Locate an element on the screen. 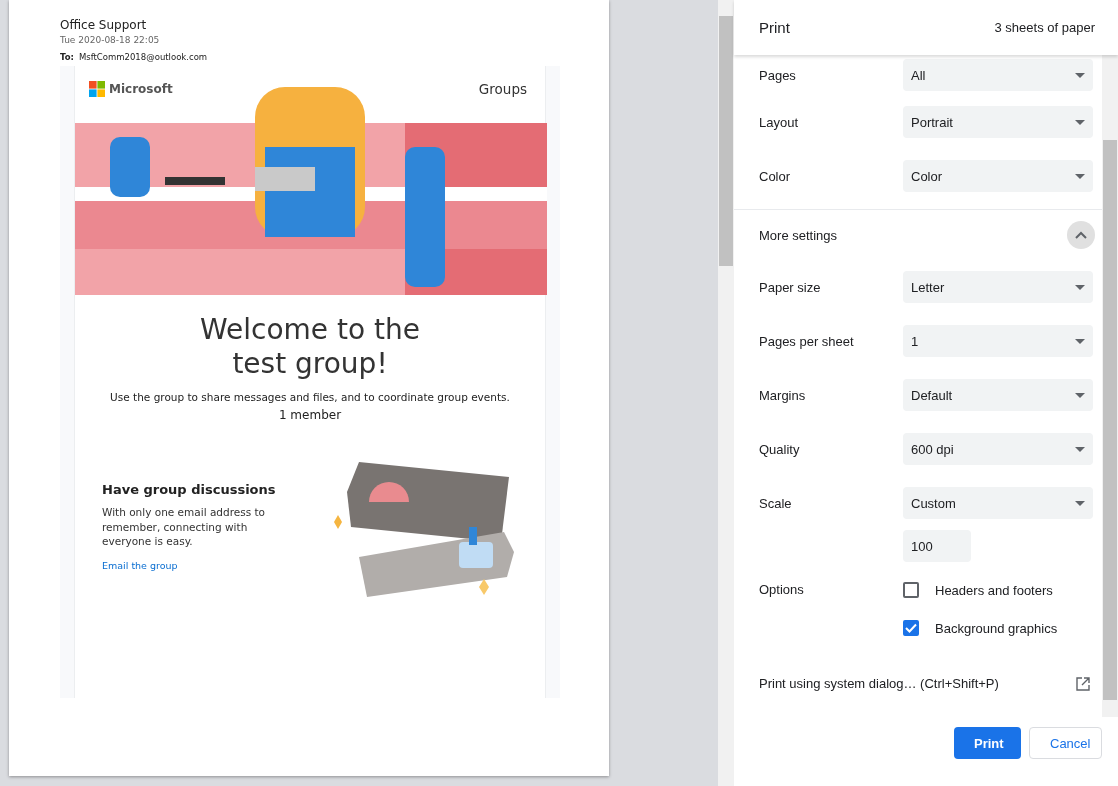  intro-text: Use the group to share messages and files, and to coordinate group events. is located at coordinates (310, 397).